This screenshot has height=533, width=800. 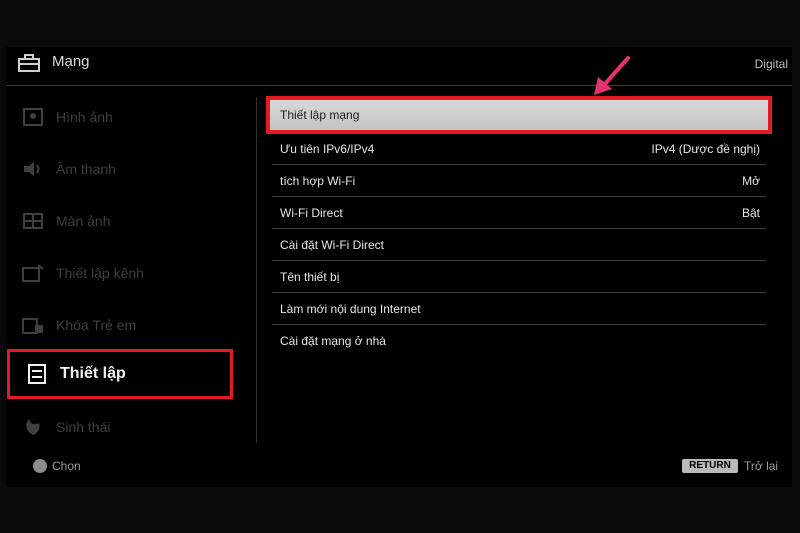 I want to click on menu-row-home-network: Cài đặt mạng ở nhà, so click(x=519, y=340).